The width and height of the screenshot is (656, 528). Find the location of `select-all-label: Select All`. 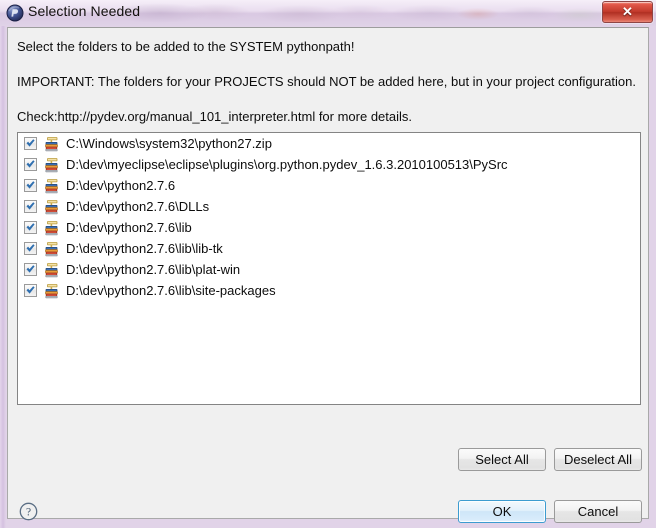

select-all-label: Select All is located at coordinates (502, 459).